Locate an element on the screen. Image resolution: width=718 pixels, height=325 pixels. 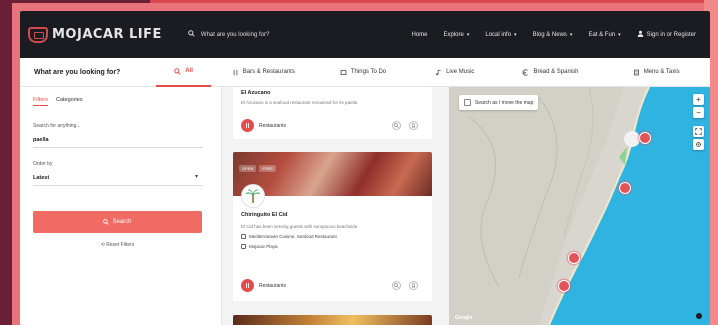
checkbox is located at coordinates (467, 102).